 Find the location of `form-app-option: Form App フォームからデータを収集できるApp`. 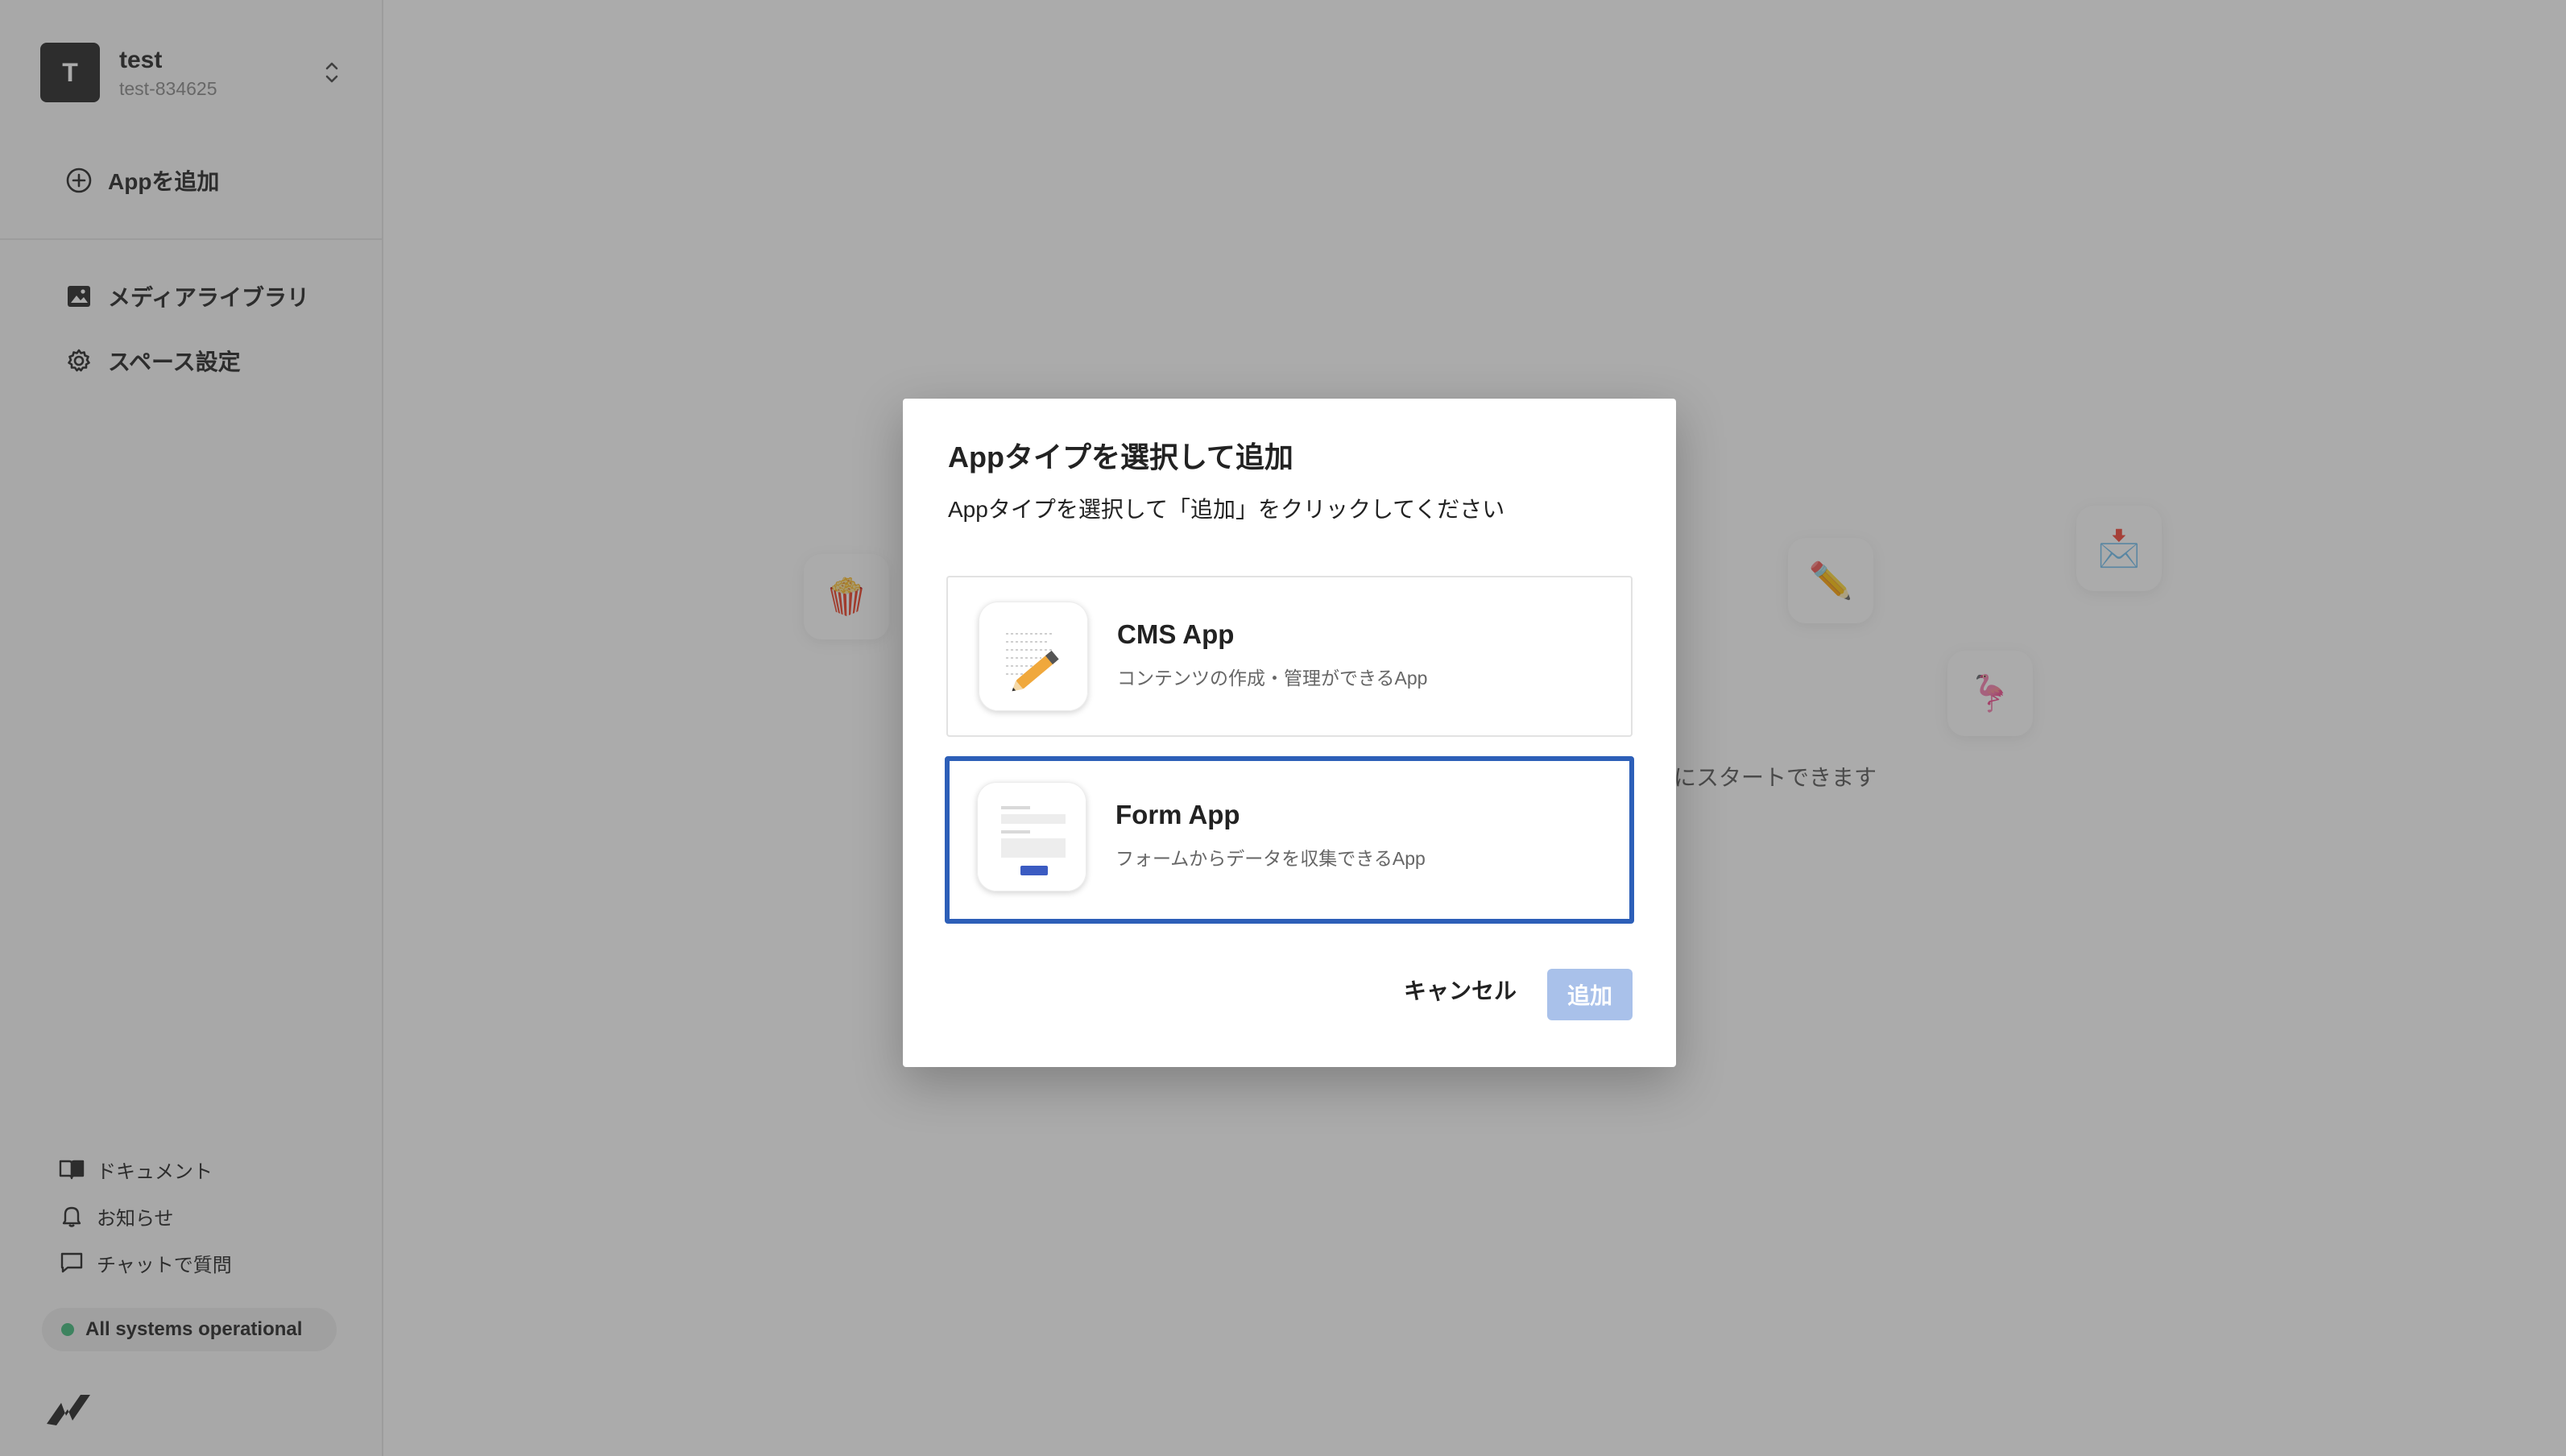

form-app-option: Form App フォームからデータを収集できるApp is located at coordinates (1289, 840).